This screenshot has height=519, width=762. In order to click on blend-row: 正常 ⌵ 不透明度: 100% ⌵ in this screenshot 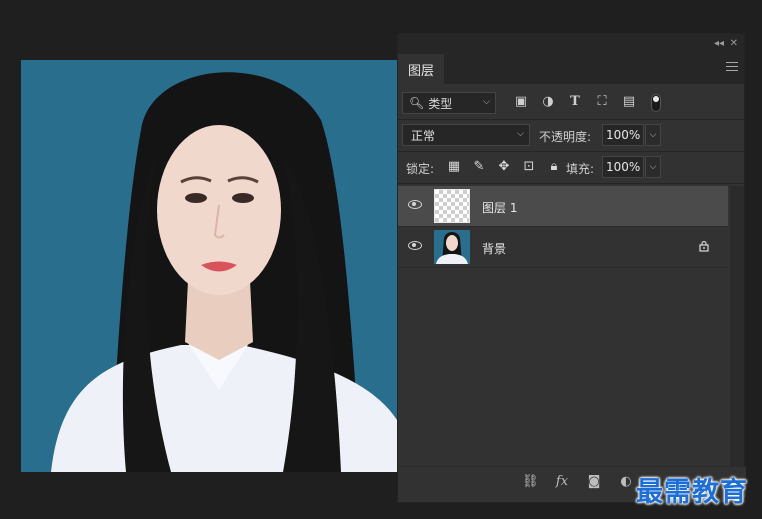, I will do `click(572, 136)`.